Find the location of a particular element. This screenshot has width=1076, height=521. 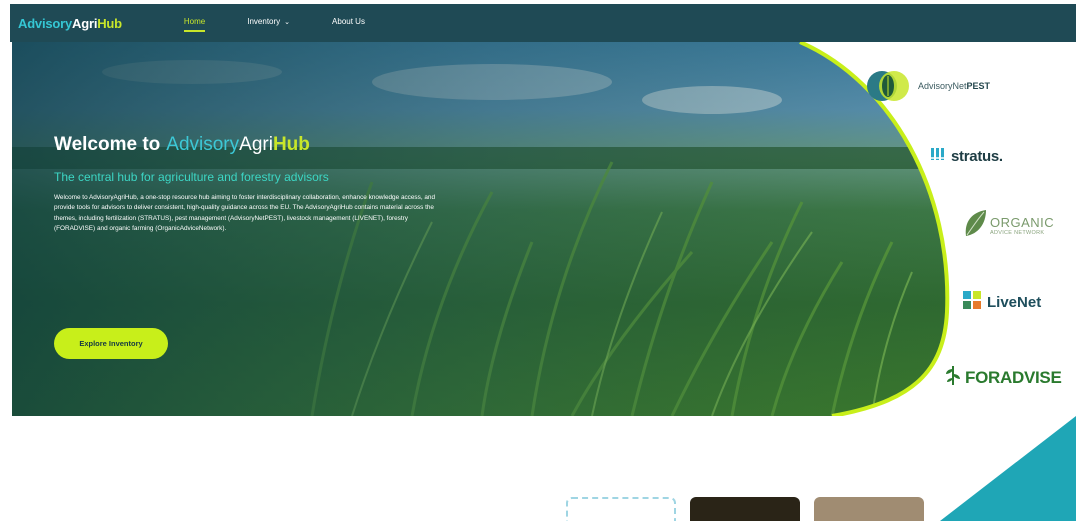

partner-logo-advisorynetpest: AdvisoryNetPEST is located at coordinates (928, 86).